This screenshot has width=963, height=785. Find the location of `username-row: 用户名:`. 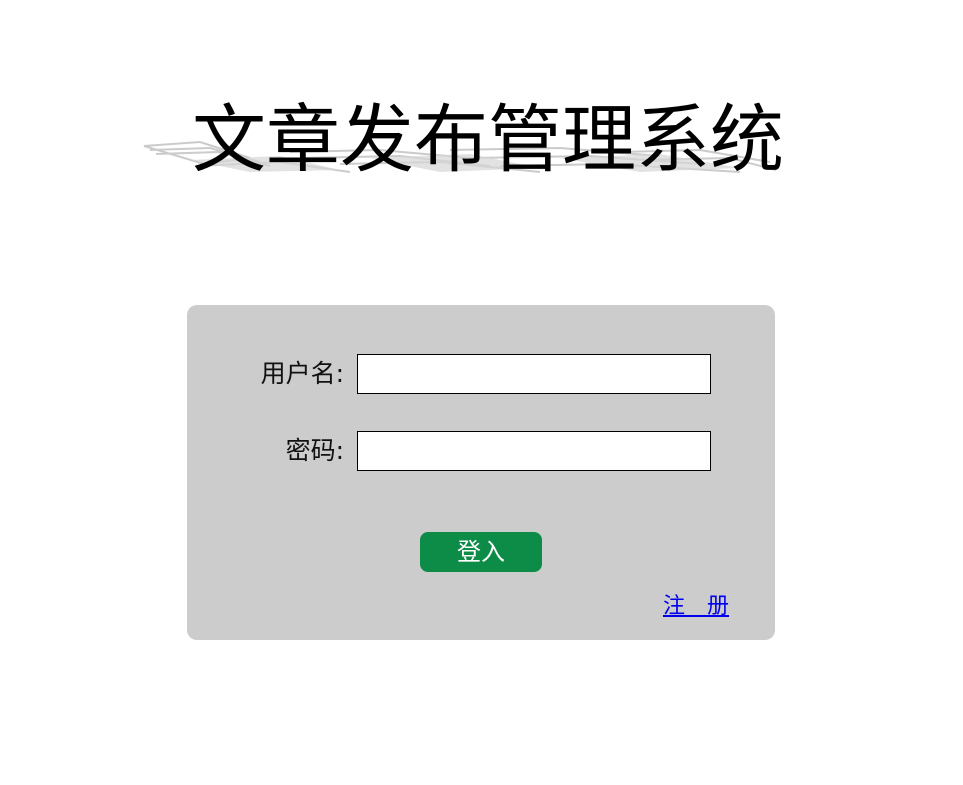

username-row: 用户名: is located at coordinates (481, 374).